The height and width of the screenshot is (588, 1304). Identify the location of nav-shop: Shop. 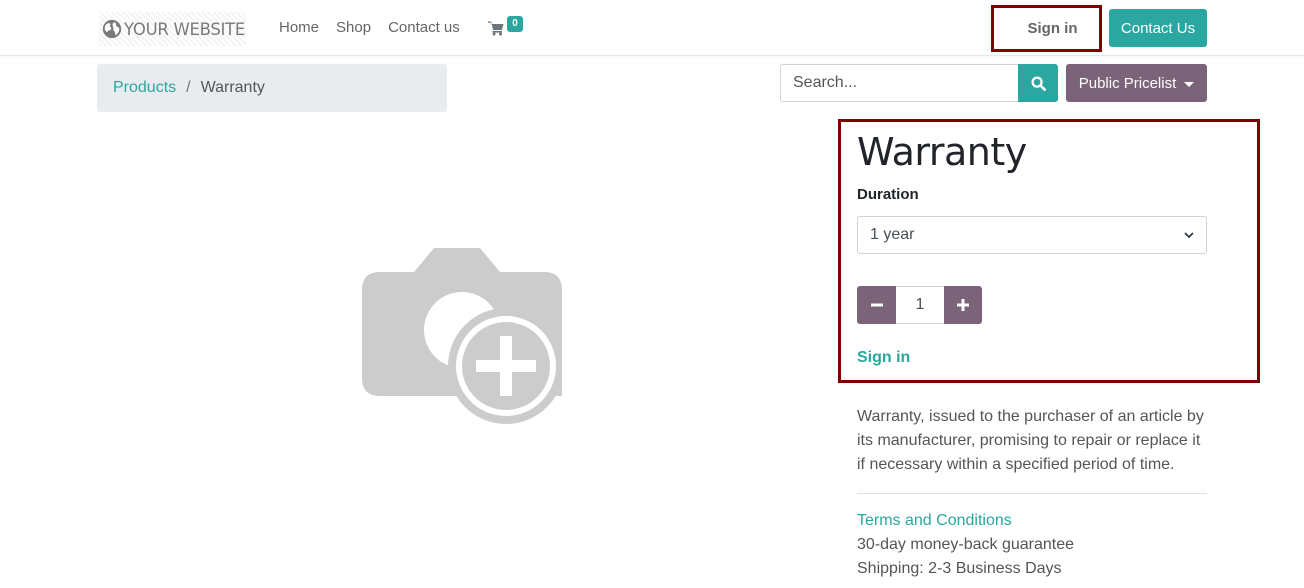
(353, 27).